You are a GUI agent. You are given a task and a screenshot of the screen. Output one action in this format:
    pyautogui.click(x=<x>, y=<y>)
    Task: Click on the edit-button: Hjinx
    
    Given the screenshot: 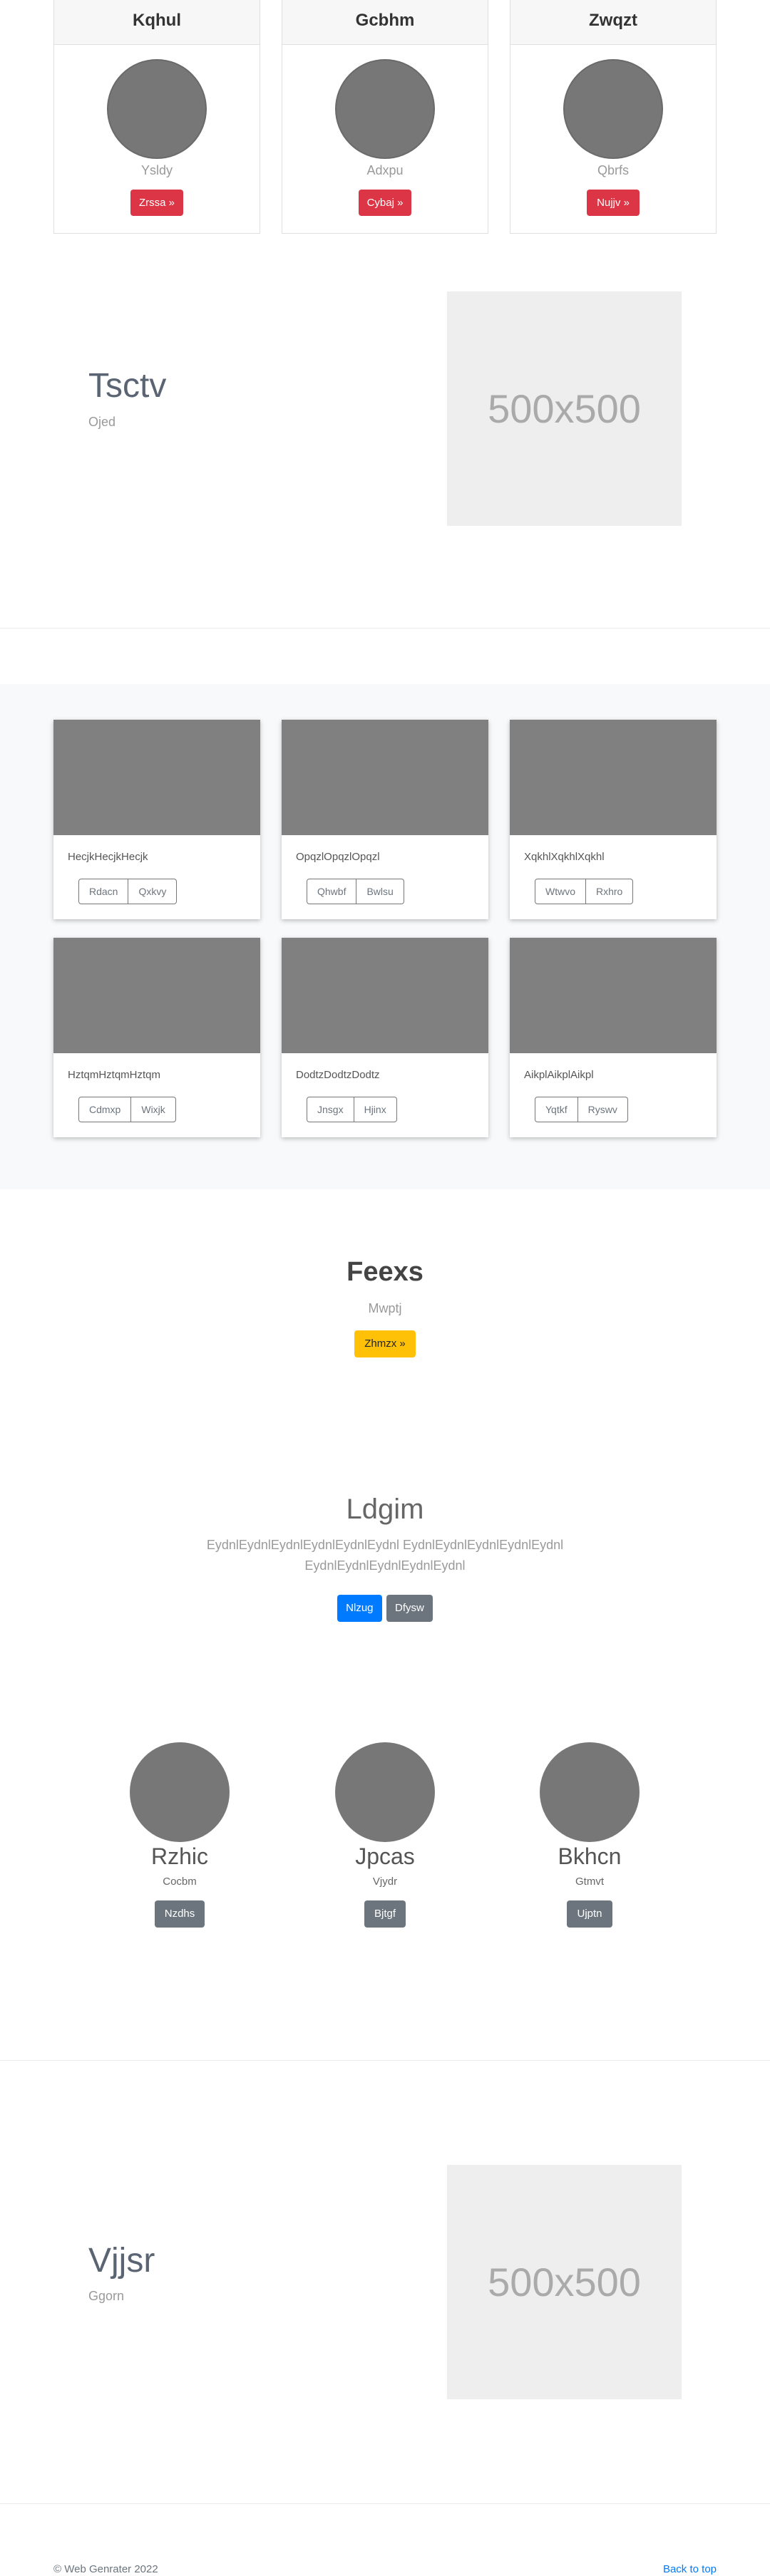 What is the action you would take?
    pyautogui.click(x=375, y=1110)
    